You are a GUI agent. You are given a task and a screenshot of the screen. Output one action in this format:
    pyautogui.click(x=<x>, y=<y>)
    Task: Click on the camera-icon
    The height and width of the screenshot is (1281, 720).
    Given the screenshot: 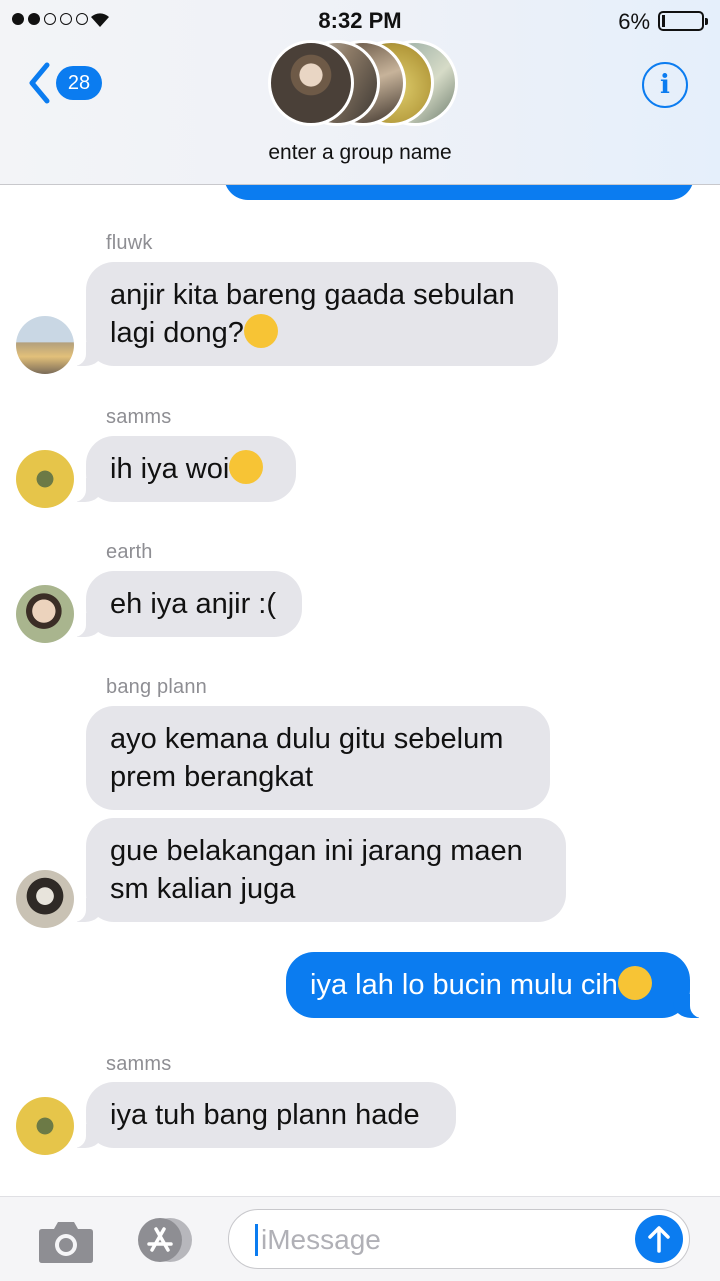 What is the action you would take?
    pyautogui.click(x=66, y=1241)
    